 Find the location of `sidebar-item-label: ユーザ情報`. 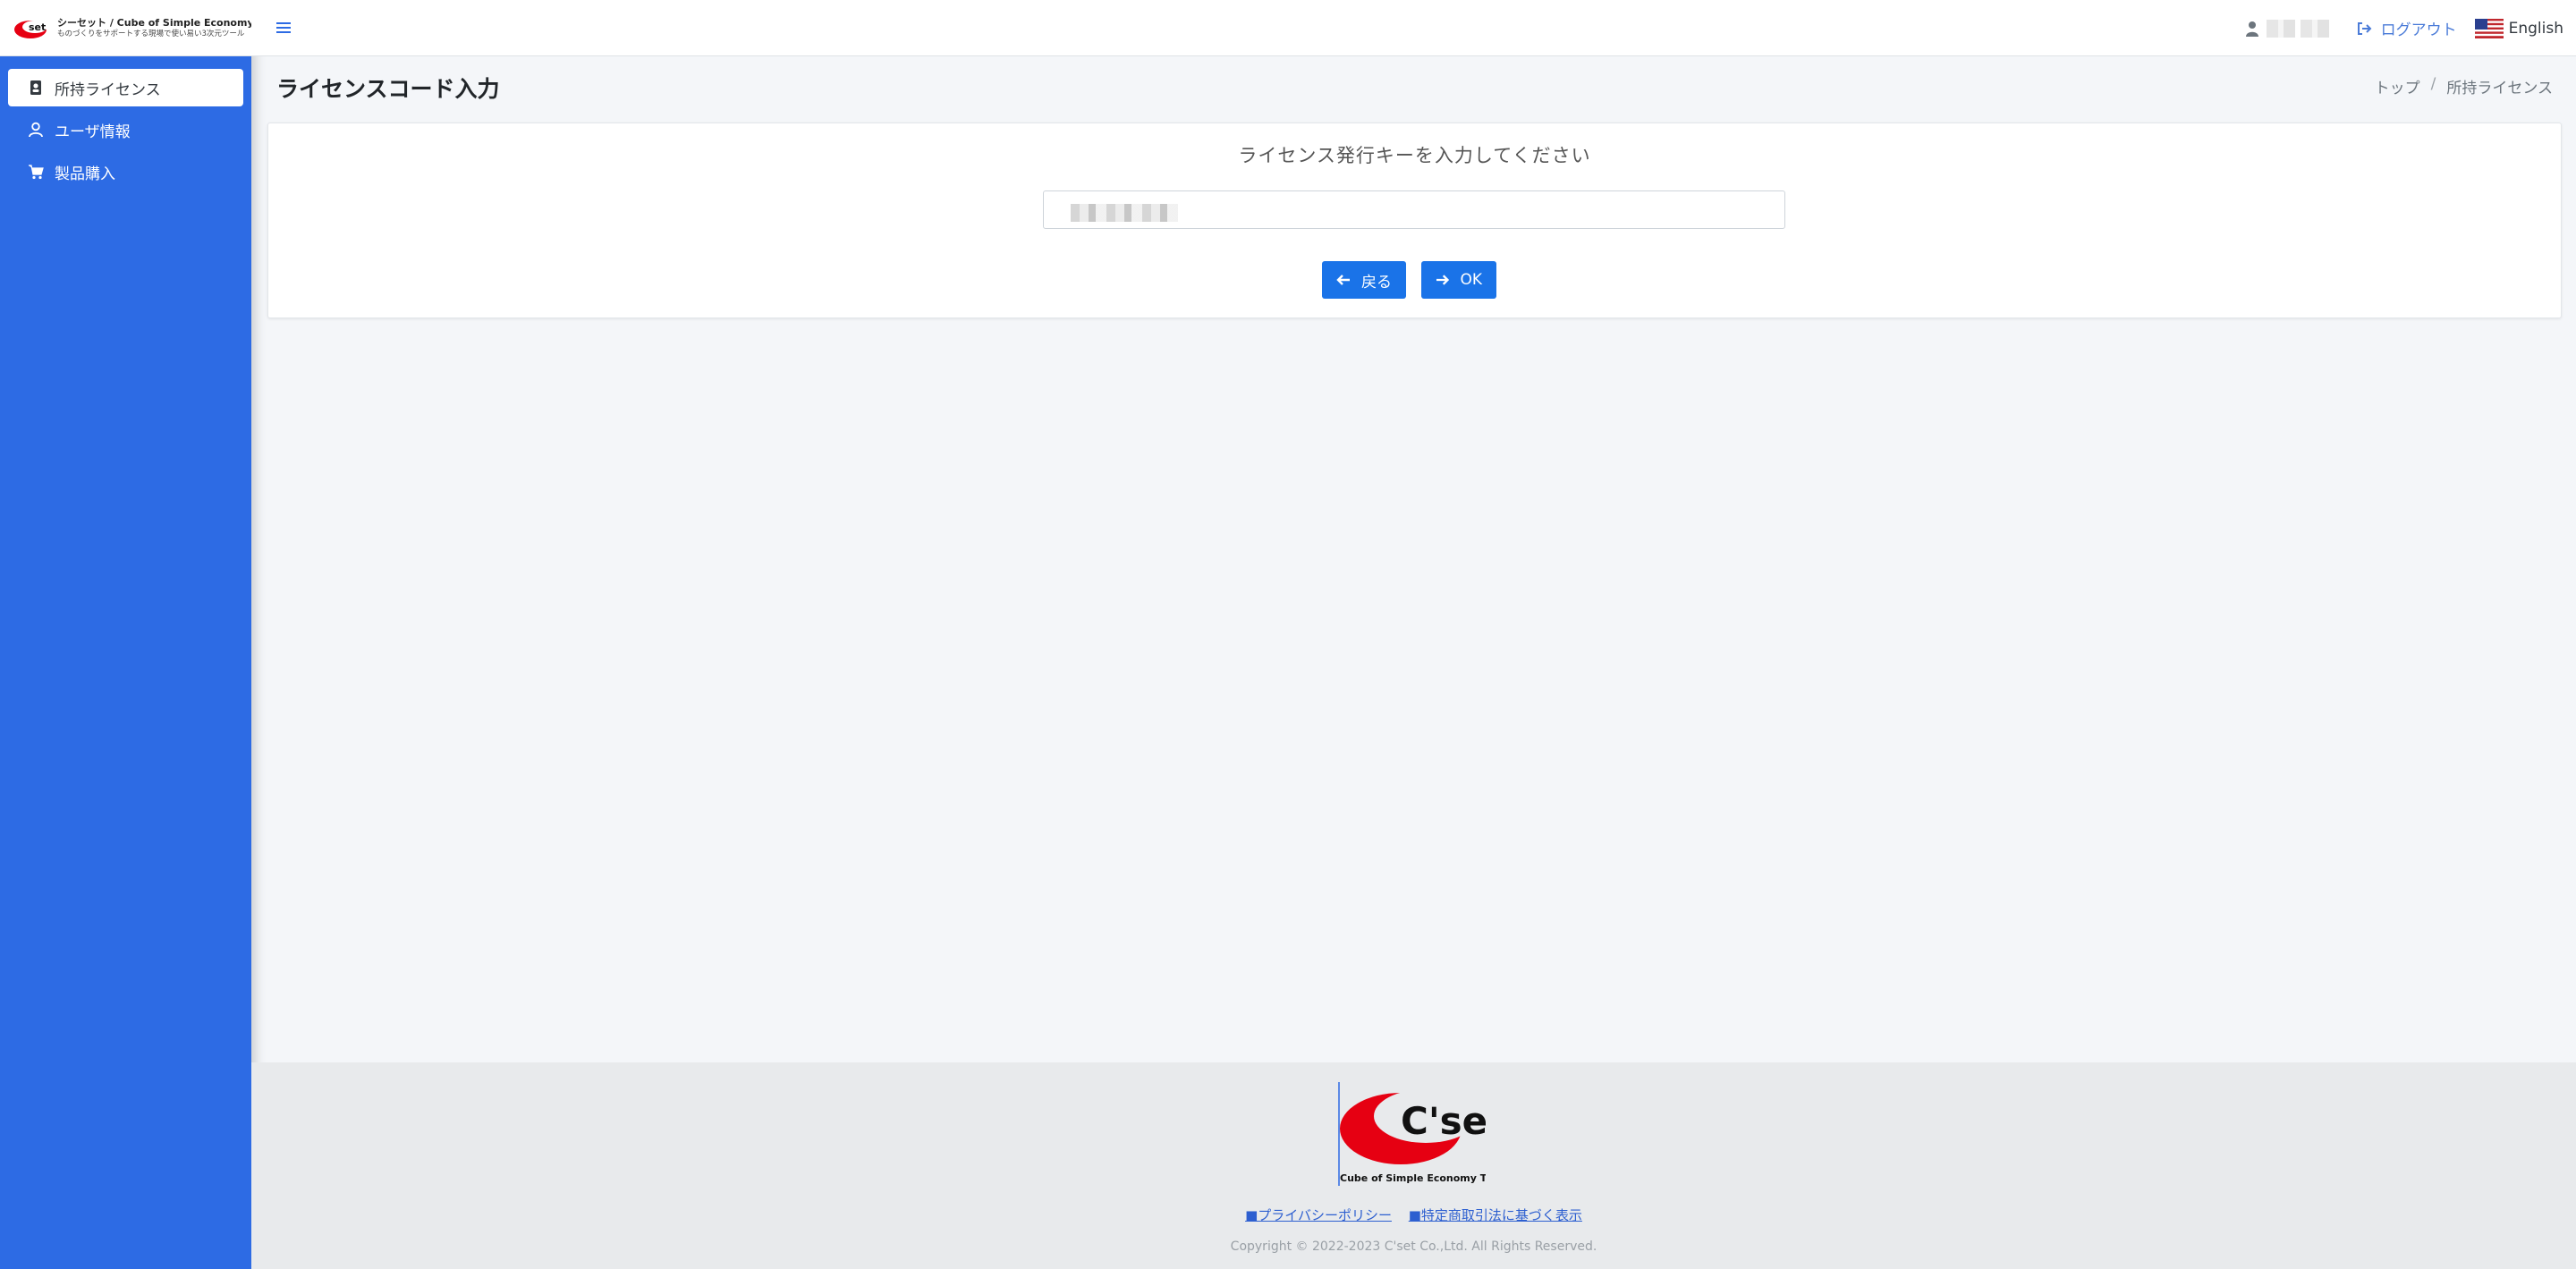

sidebar-item-label: ユーザ情報 is located at coordinates (93, 132).